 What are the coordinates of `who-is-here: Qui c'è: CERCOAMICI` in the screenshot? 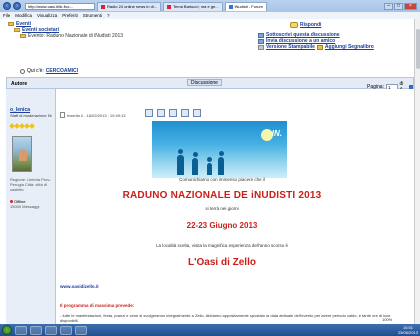 It's located at (49, 71).